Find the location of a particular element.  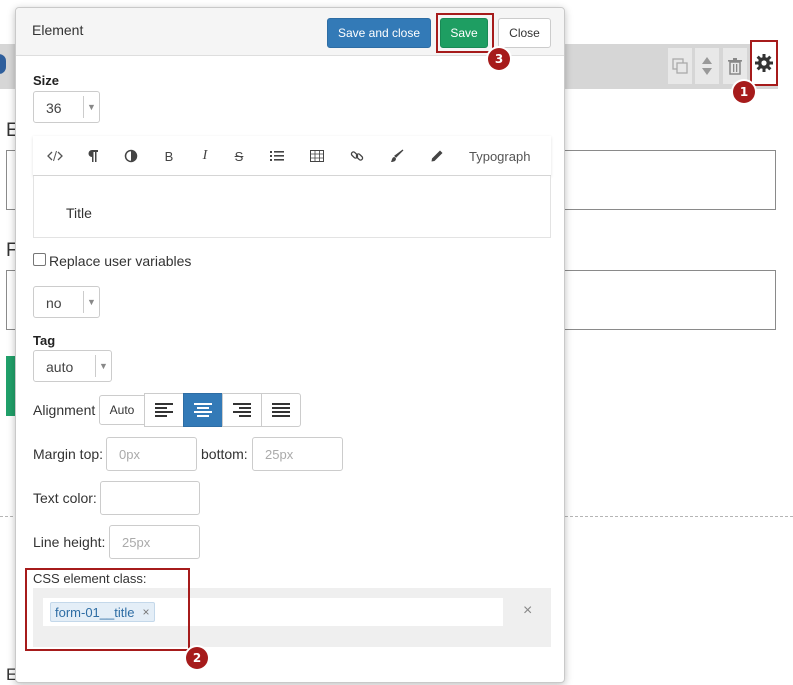

align-right-icon is located at coordinates (242, 410).